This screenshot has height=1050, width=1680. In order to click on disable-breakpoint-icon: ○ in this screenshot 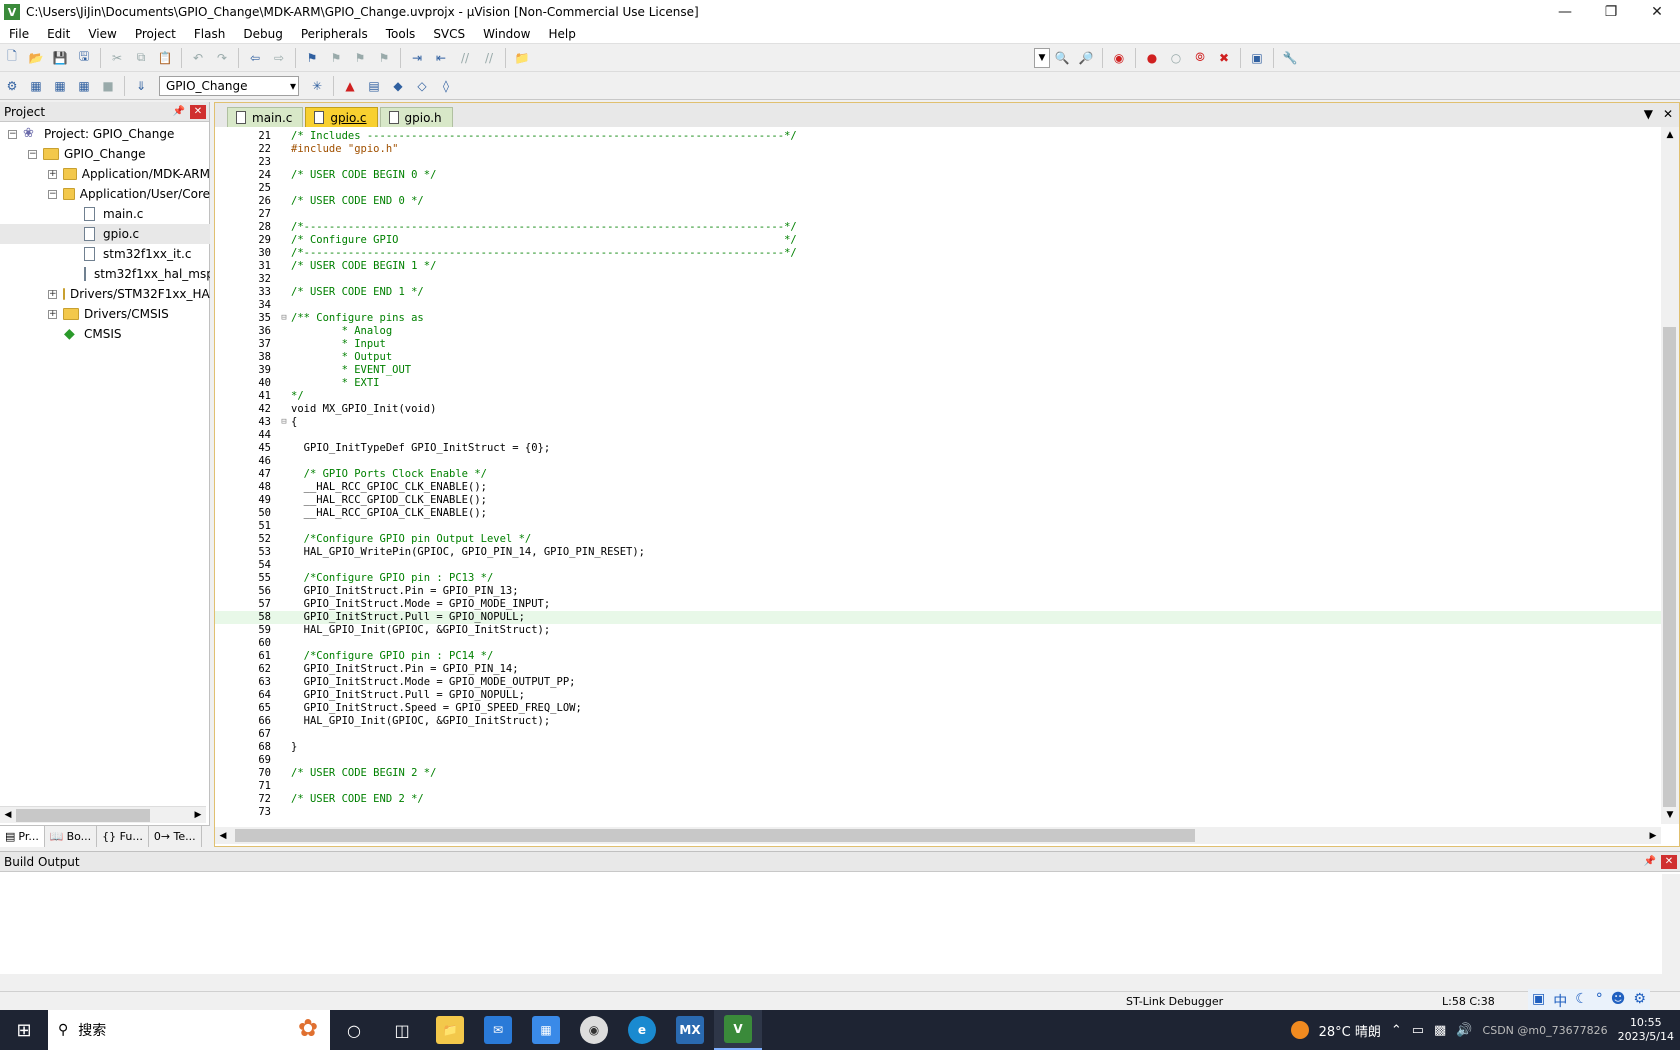, I will do `click(1176, 58)`.